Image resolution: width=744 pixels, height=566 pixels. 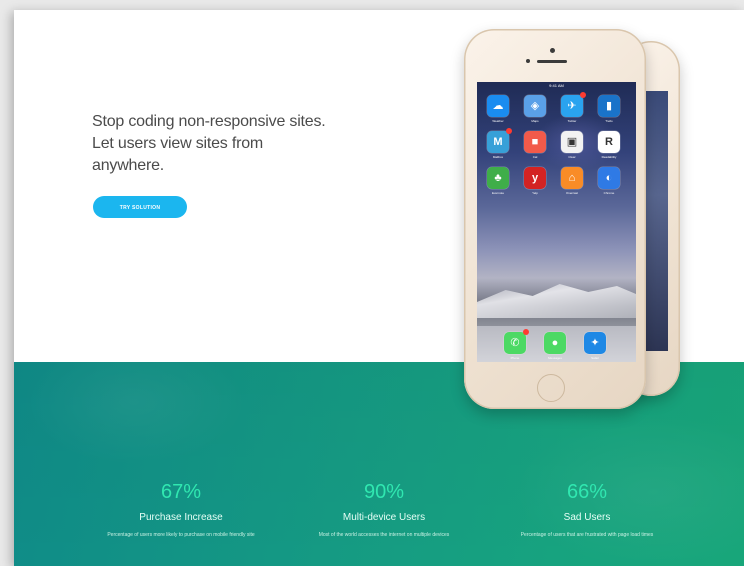 I want to click on app-glyph: M, so click(x=498, y=142).